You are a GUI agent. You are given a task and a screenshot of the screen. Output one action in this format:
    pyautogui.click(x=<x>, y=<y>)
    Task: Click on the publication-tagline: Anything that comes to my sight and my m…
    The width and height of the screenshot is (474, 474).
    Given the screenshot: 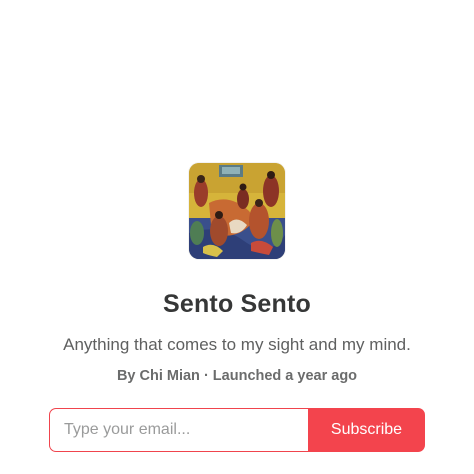 What is the action you would take?
    pyautogui.click(x=237, y=344)
    